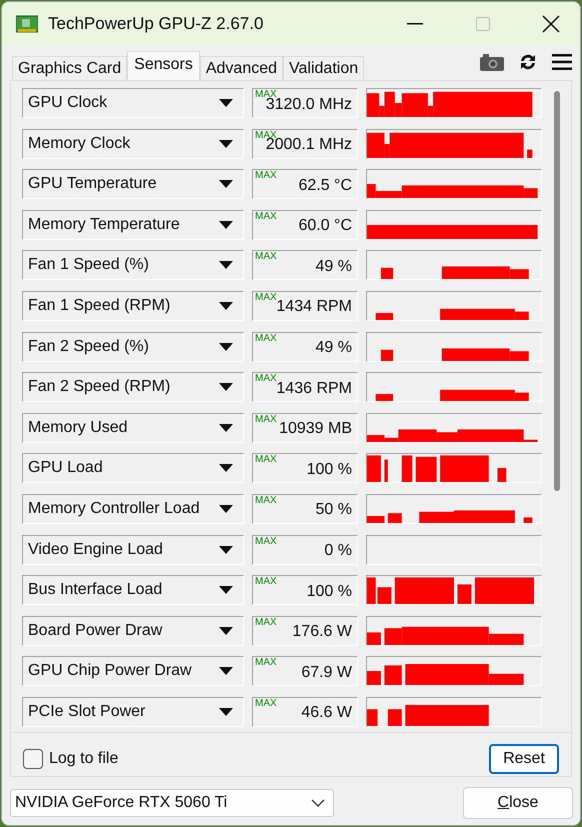  Describe the element at coordinates (133, 509) in the screenshot. I see `sensor-dropdown: Memory Controller Load` at that location.